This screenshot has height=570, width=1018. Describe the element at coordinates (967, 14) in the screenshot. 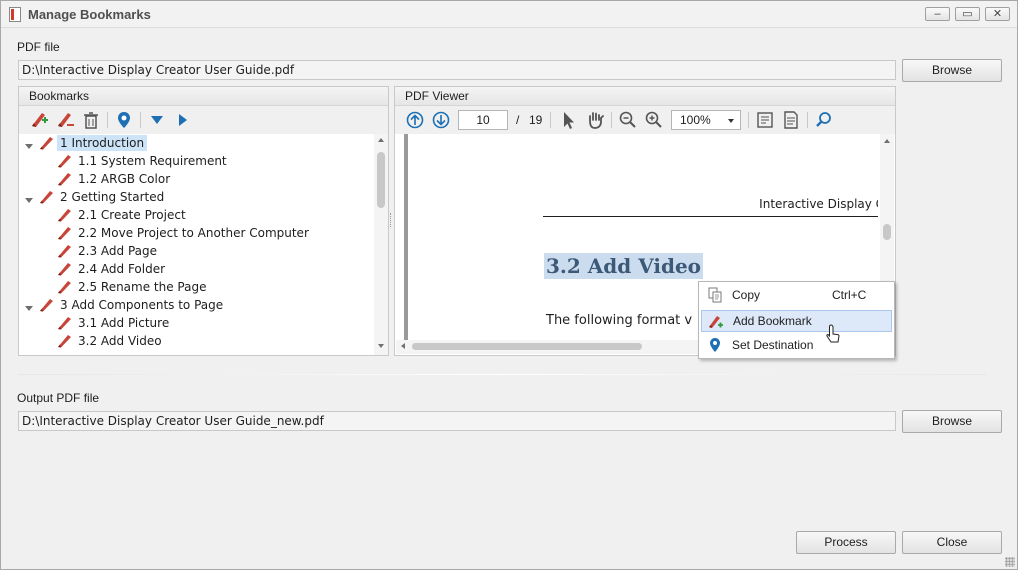

I see `maximize-button: ▭` at that location.